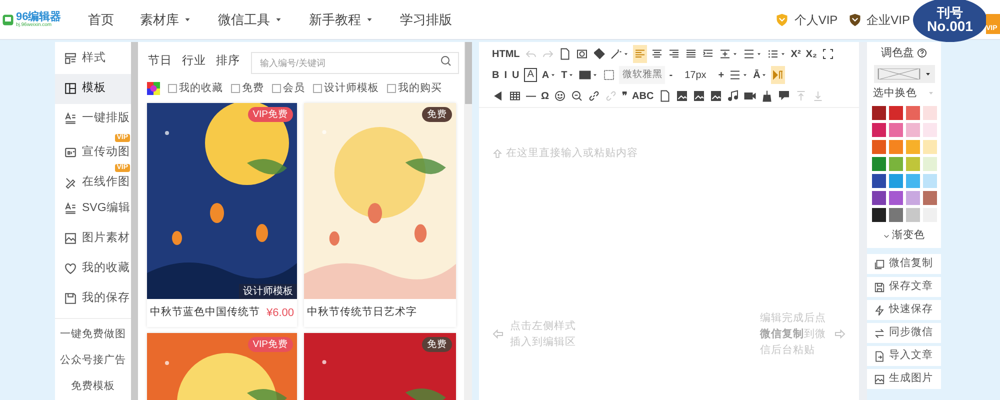  Describe the element at coordinates (160, 62) in the screenshot. I see `filter-tab: 节日` at that location.